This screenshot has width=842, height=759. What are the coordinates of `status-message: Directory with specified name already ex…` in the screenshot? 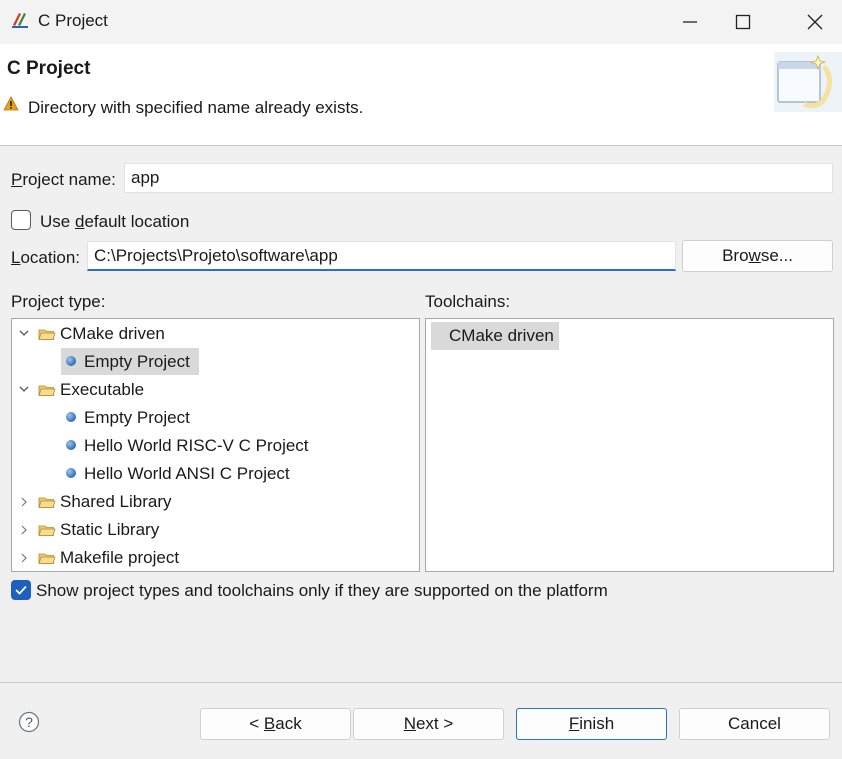 It's located at (196, 107).